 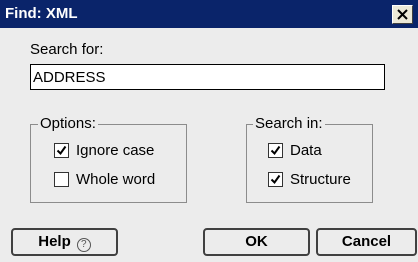 I want to click on close-button, so click(x=402, y=14).